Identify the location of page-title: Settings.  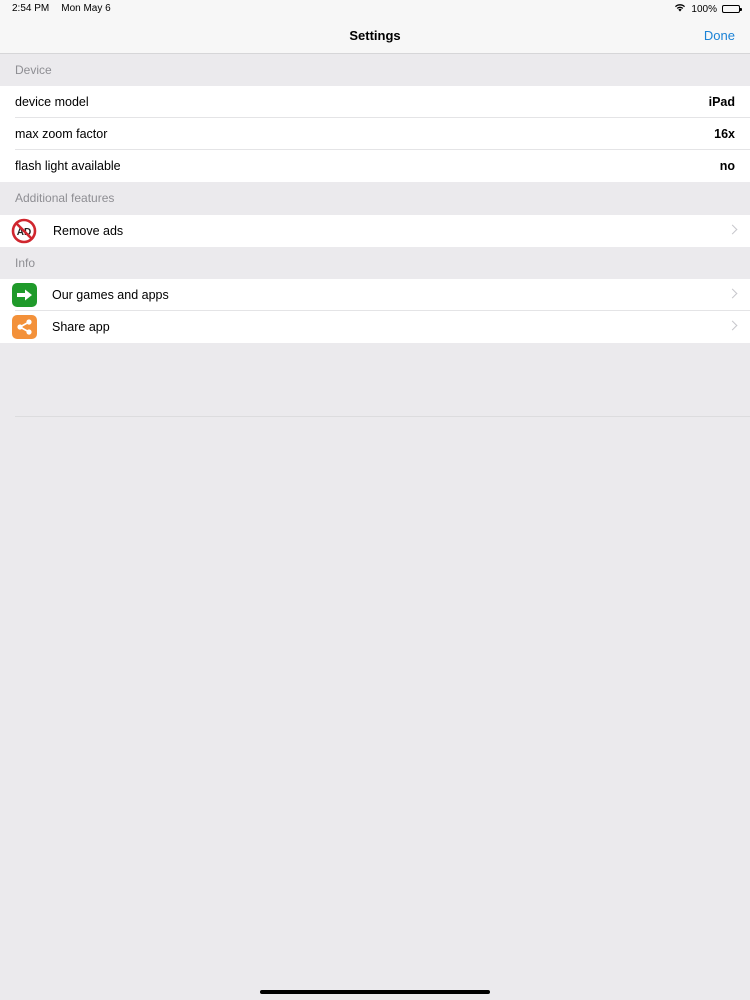
(375, 35).